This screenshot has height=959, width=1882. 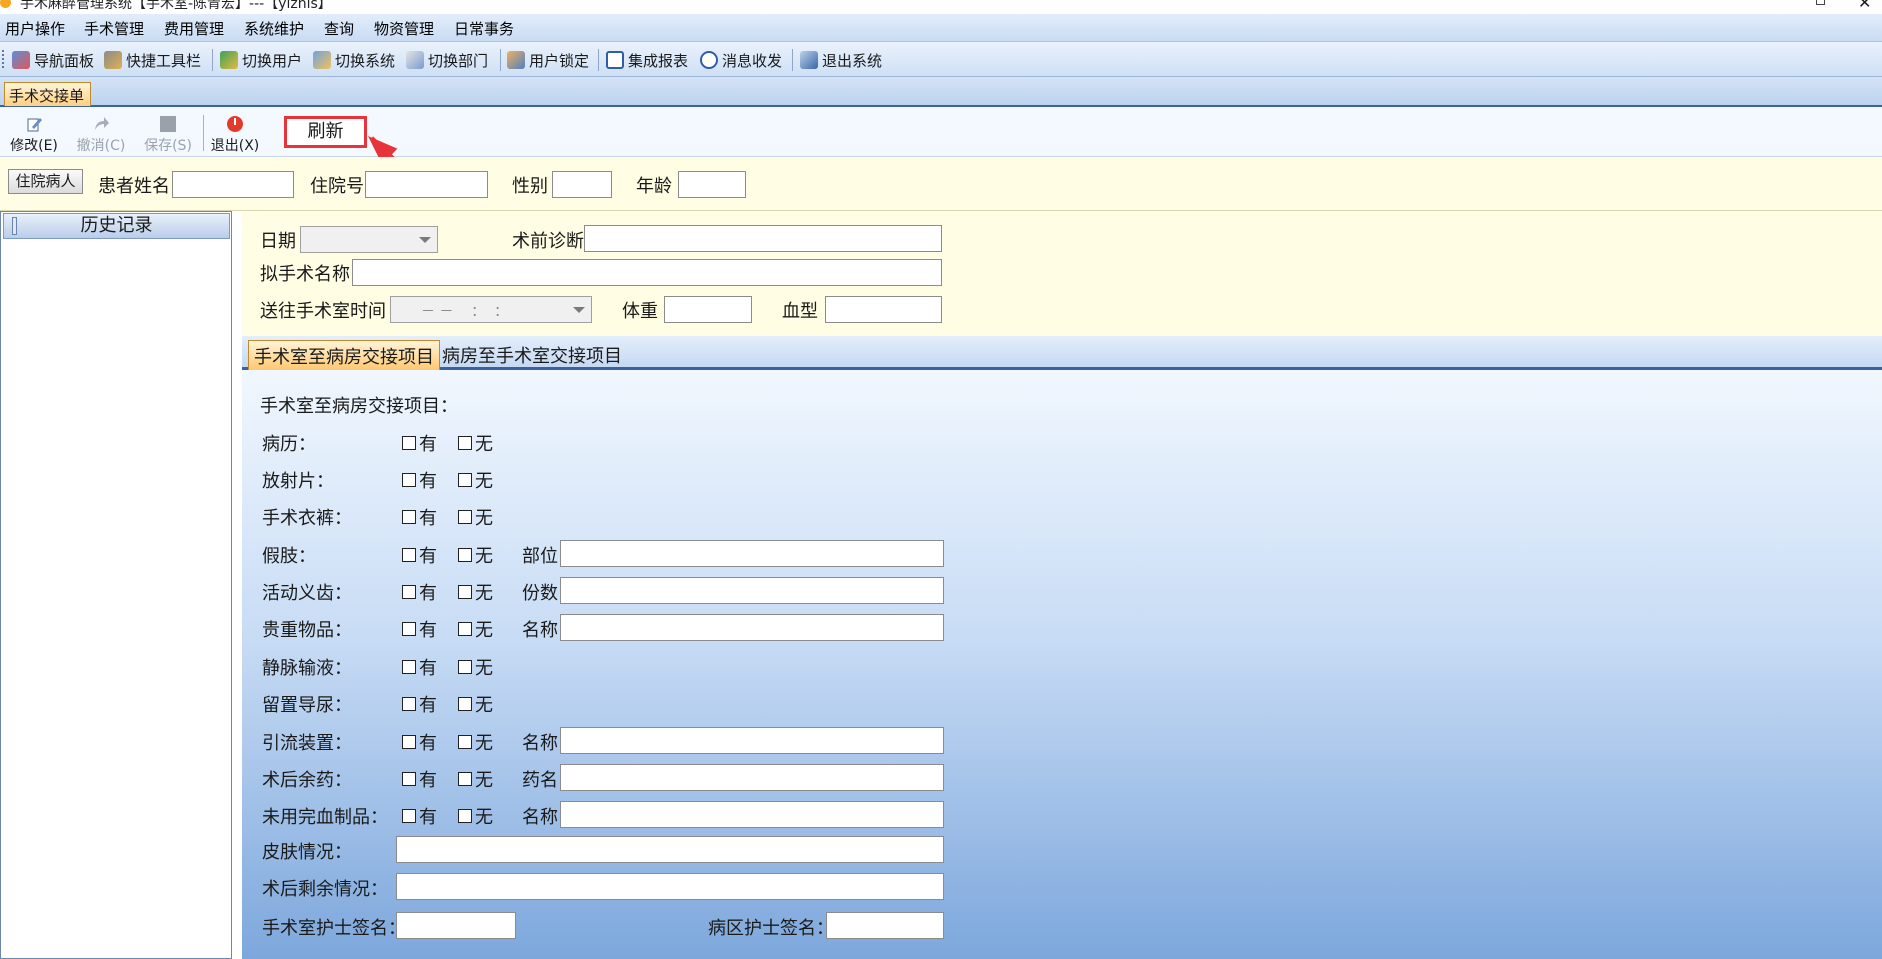 I want to click on or-nurse-signature-input, so click(x=456, y=925).